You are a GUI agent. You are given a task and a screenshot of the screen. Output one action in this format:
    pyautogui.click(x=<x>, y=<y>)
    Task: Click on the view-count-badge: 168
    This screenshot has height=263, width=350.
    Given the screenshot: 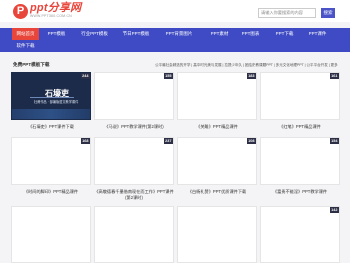 What is the action you would take?
    pyautogui.click(x=85, y=141)
    